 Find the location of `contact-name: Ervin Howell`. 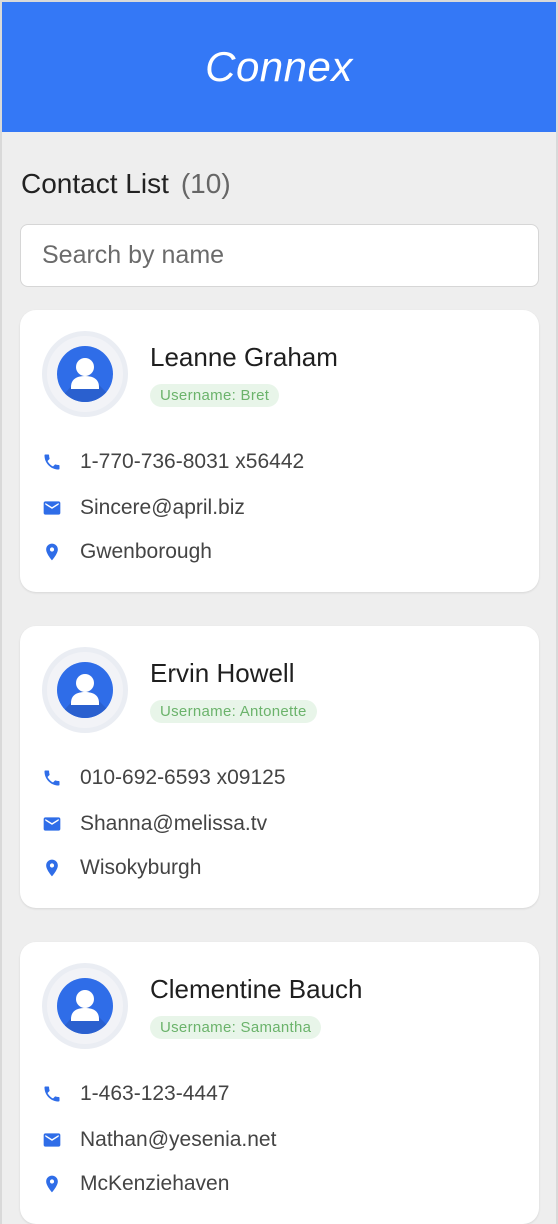

contact-name: Ervin Howell is located at coordinates (222, 673).